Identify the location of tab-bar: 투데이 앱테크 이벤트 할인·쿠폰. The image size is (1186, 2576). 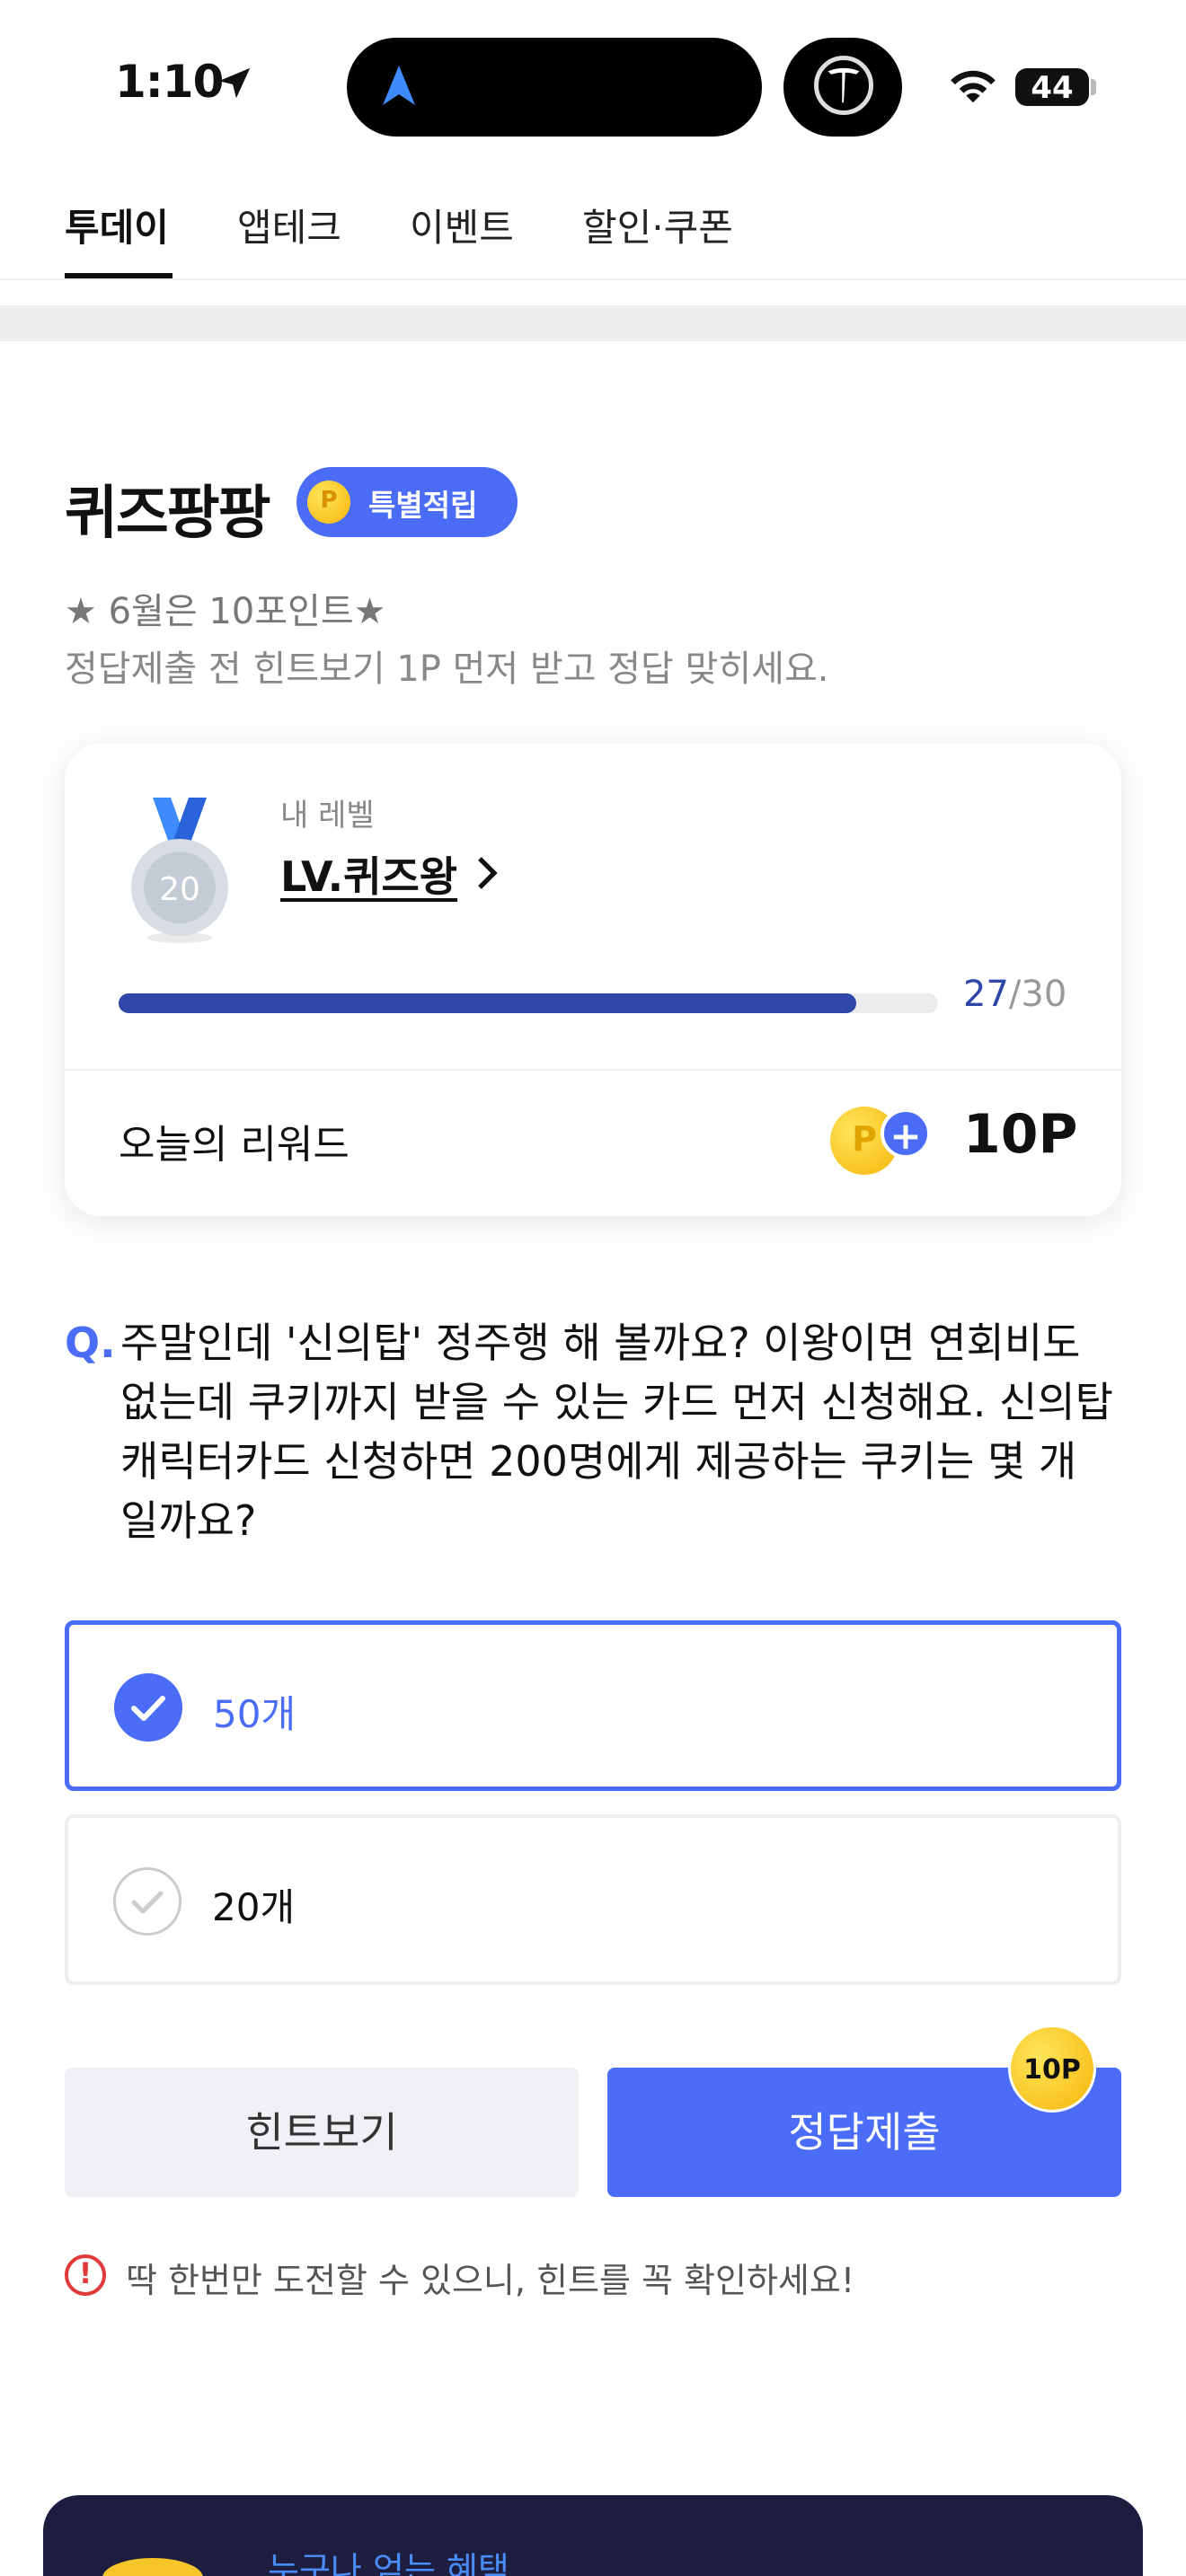
(593, 225).